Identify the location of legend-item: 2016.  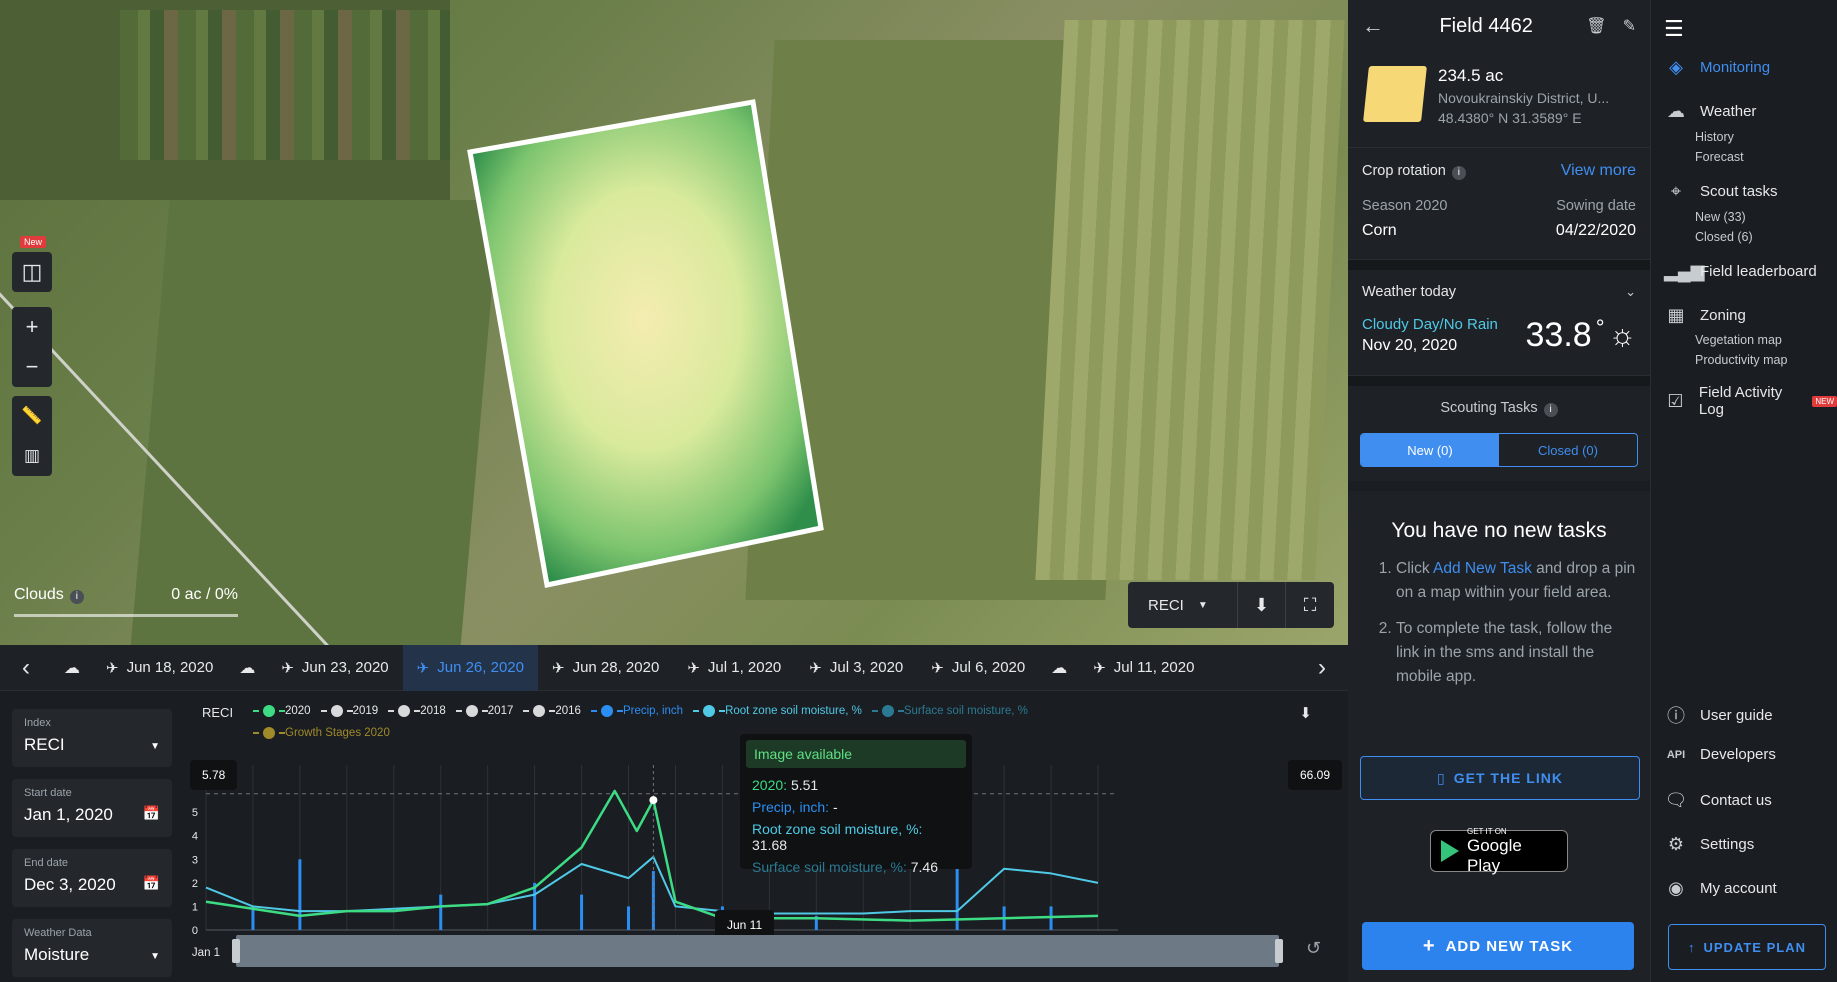
(552, 711).